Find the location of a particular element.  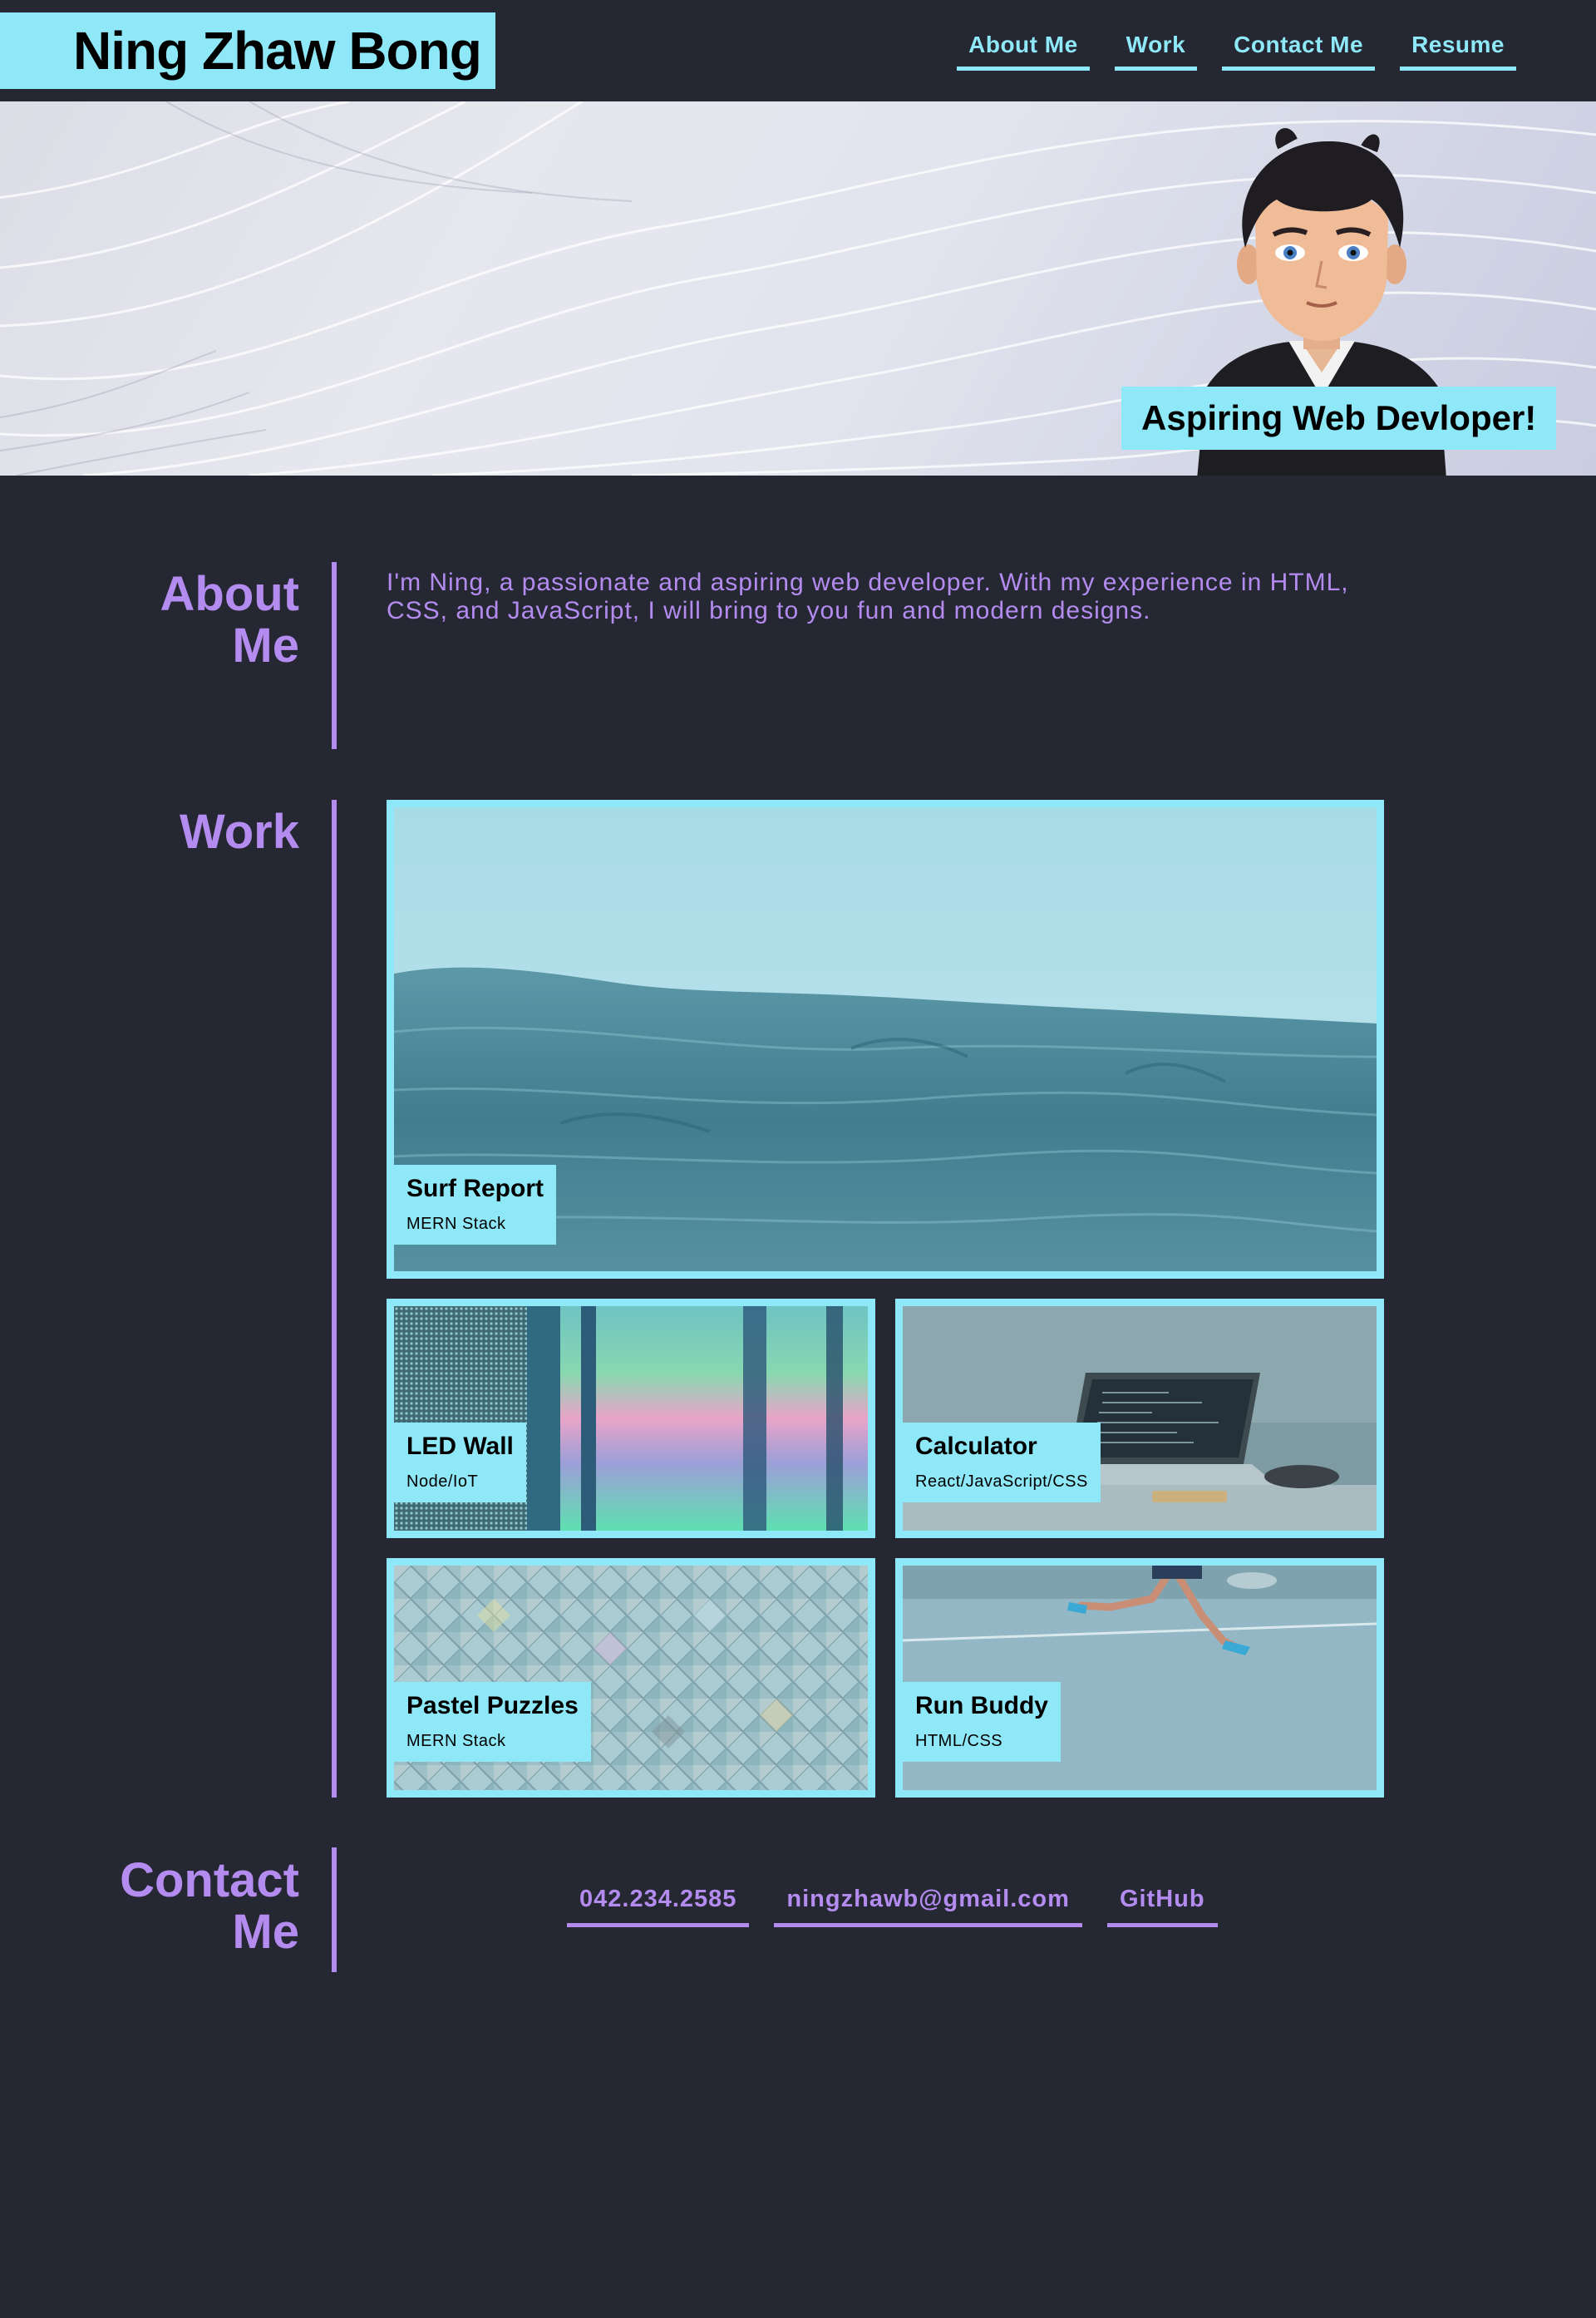

pastel-puzzles-label: Pastel Puzzles MERN Stack is located at coordinates (492, 1722).